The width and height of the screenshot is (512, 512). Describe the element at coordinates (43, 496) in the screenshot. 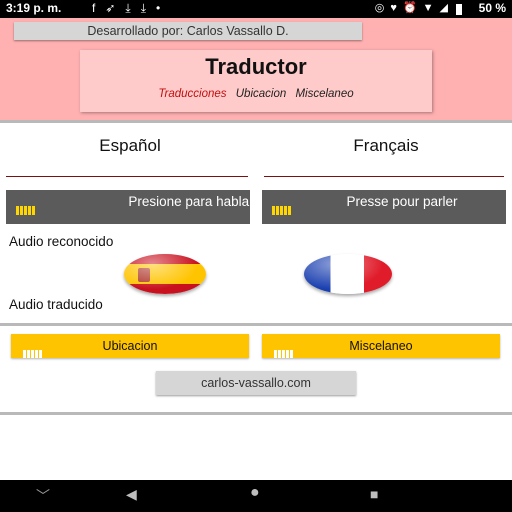

I see `chevron-down-icon: ﹀` at that location.